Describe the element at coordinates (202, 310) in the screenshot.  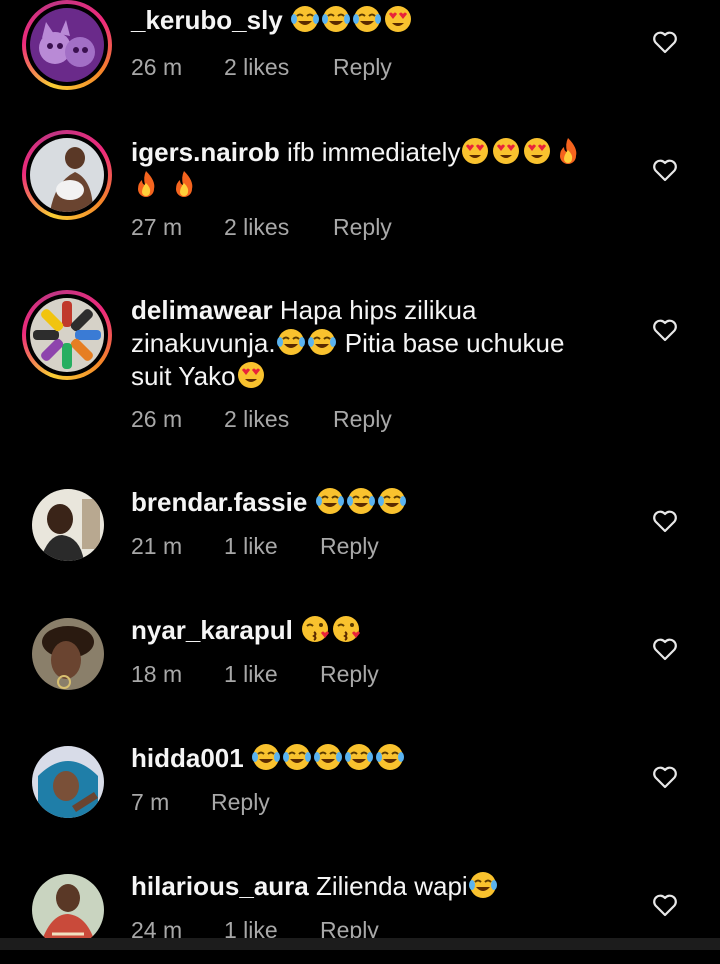
I see `username-link: delimawear` at that location.